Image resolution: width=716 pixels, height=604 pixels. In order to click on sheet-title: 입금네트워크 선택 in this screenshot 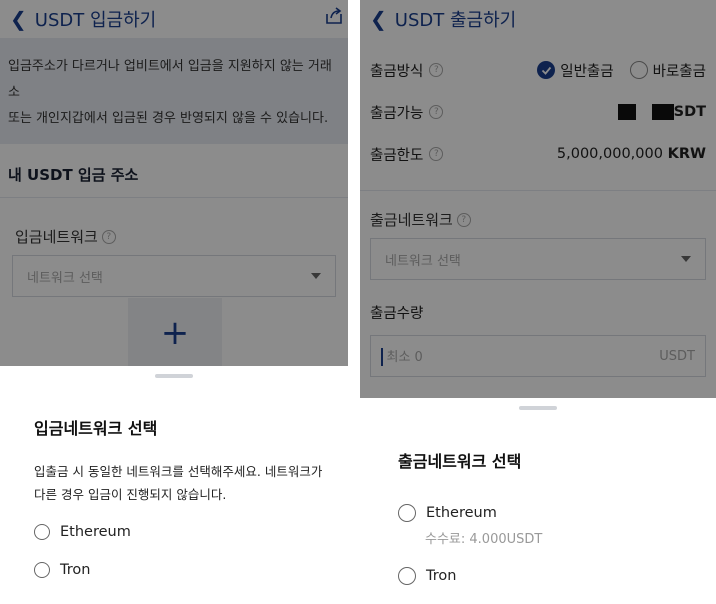, I will do `click(96, 428)`.